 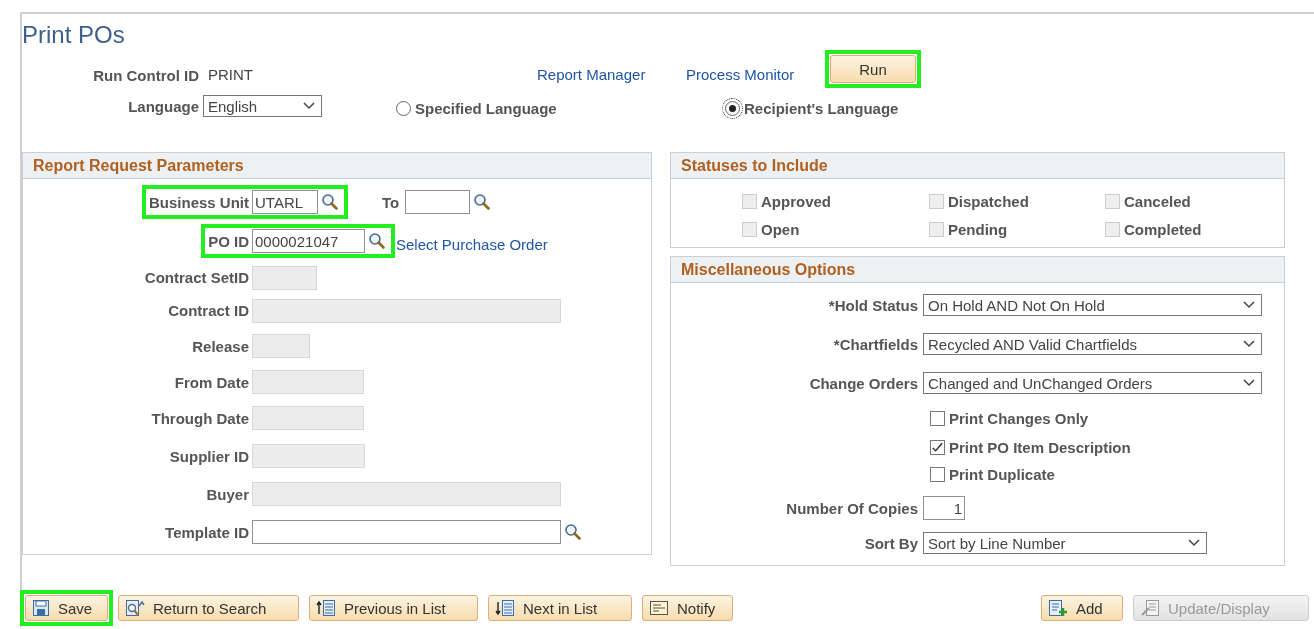 I want to click on field-label: Business Unit, so click(x=198, y=202).